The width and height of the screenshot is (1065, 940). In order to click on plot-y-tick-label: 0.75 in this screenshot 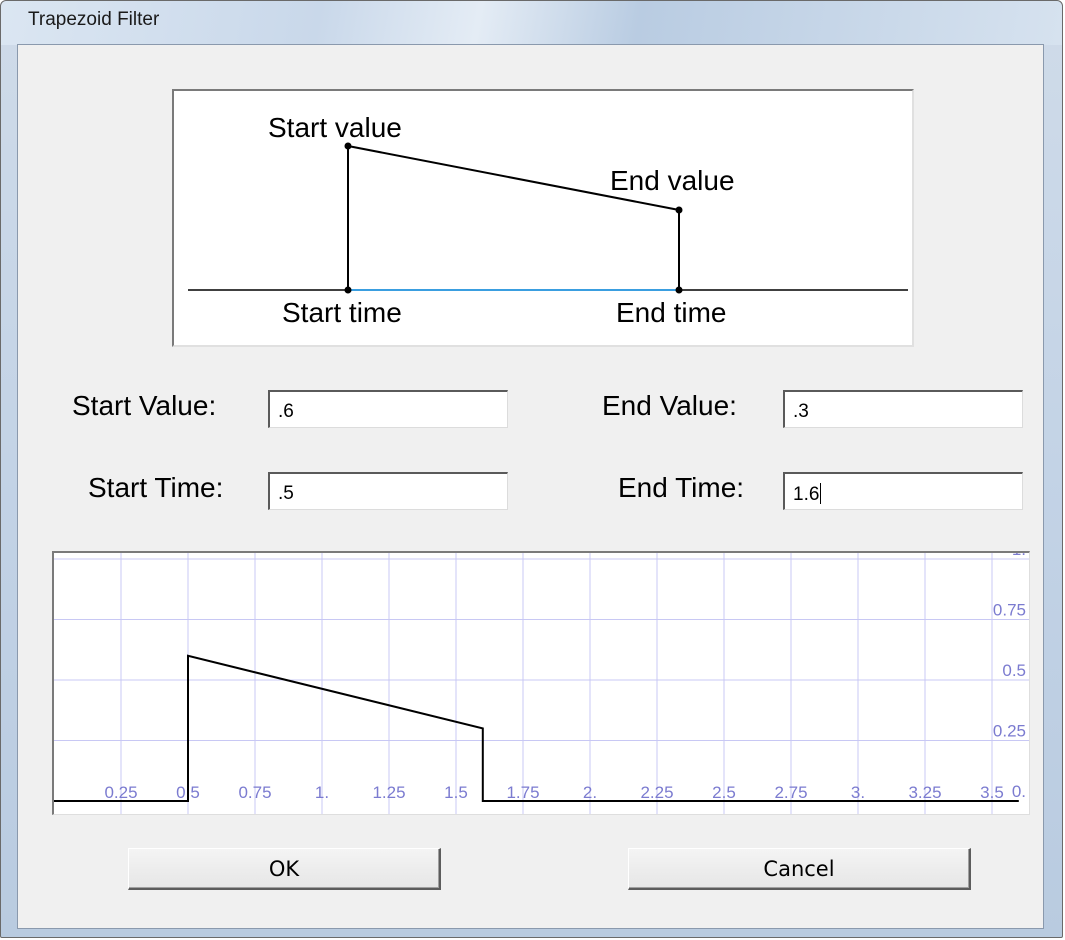, I will do `click(1009, 610)`.